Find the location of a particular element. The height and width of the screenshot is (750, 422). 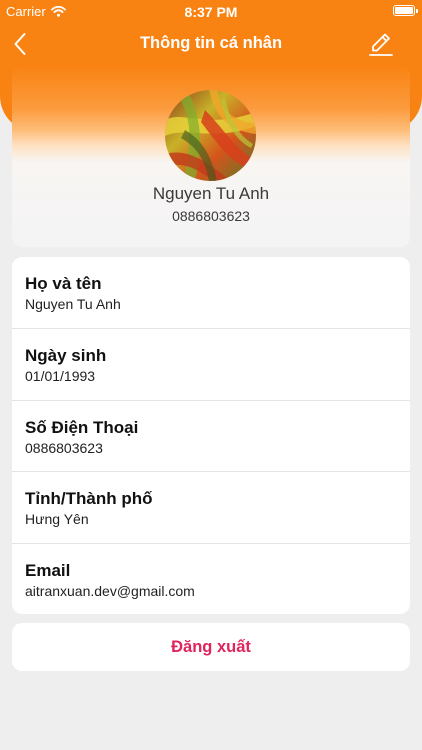

info-row-email: Email aitranxuan.dev@gmail.com is located at coordinates (211, 578).